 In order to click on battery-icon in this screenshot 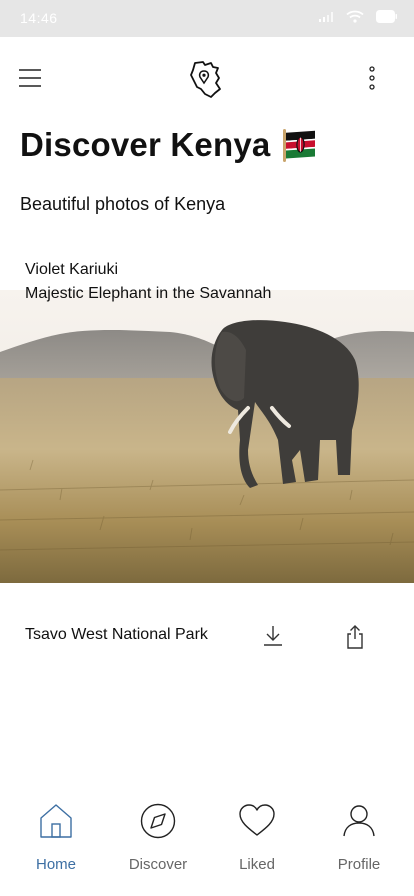, I will do `click(386, 16)`.